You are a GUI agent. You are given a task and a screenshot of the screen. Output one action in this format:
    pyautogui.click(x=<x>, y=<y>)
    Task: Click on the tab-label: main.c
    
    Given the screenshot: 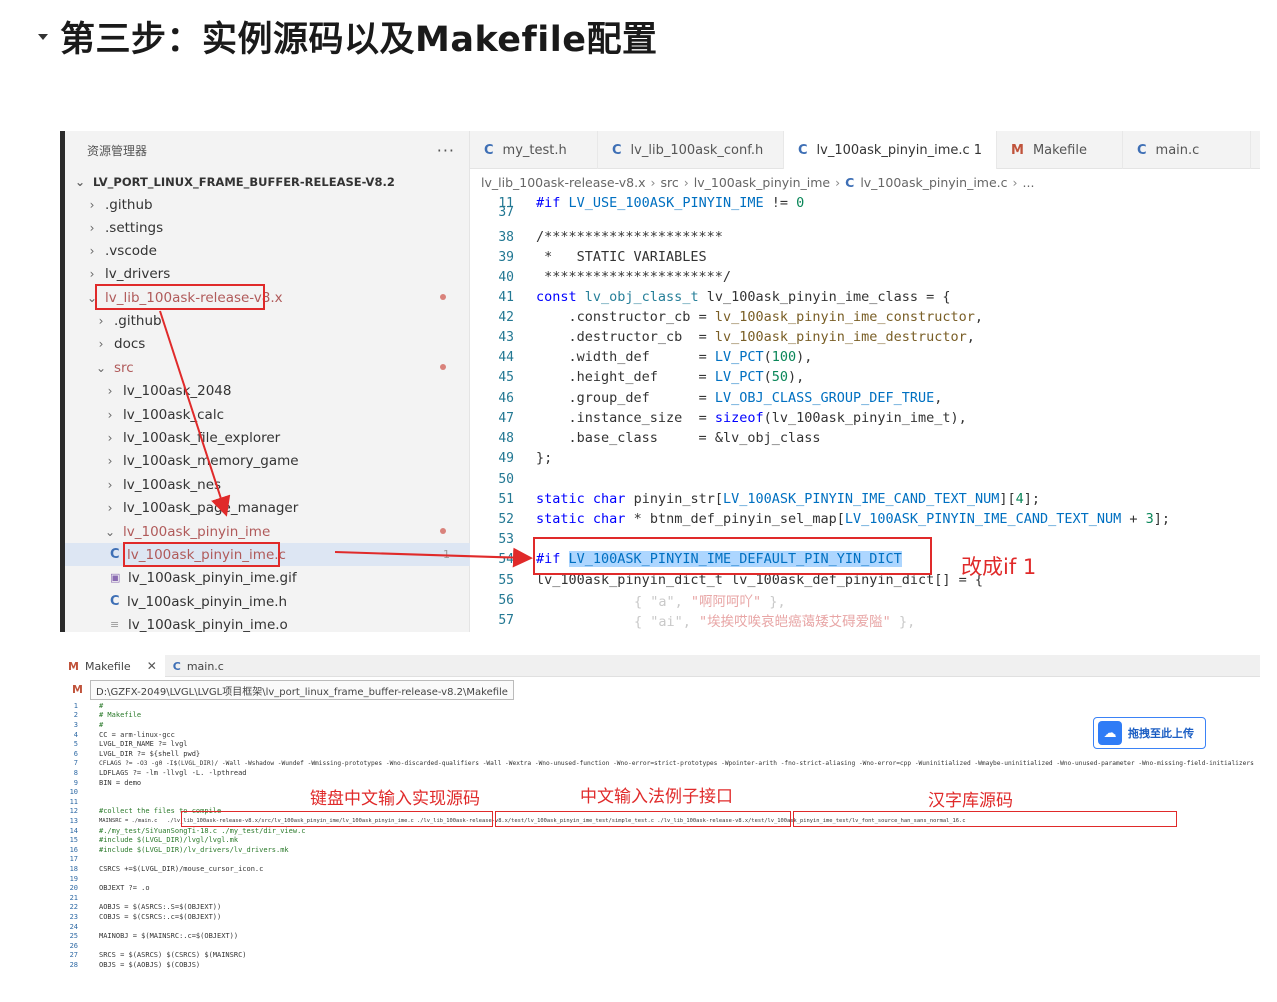 What is the action you would take?
    pyautogui.click(x=205, y=666)
    